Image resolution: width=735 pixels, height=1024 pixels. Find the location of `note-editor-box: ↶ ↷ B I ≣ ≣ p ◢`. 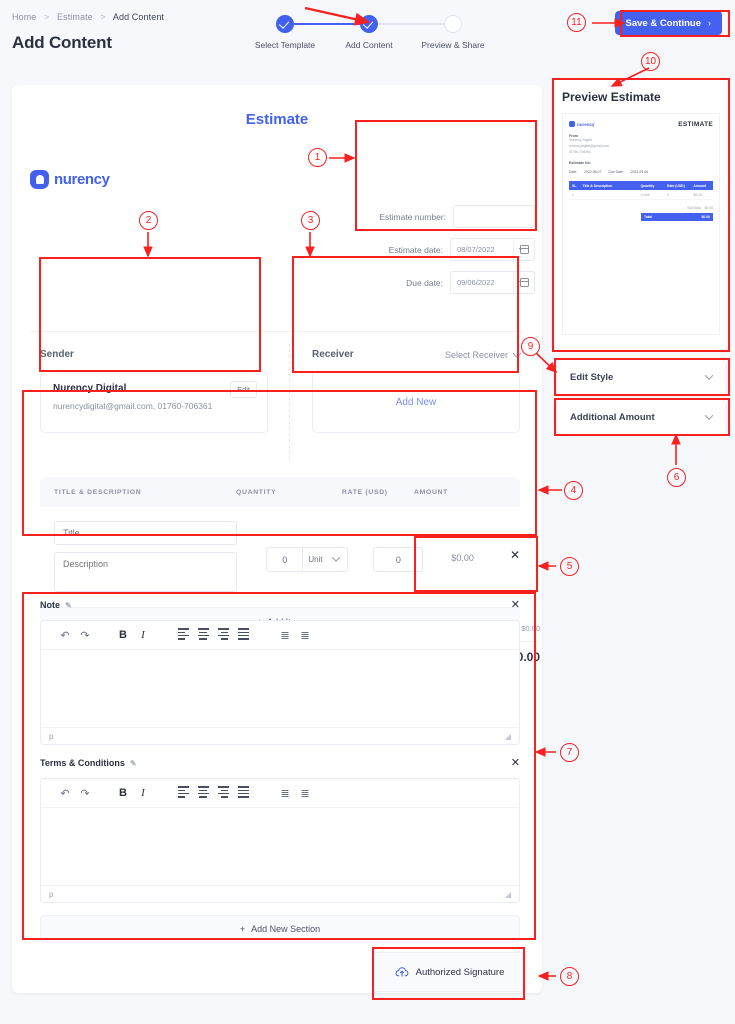

note-editor-box: ↶ ↷ B I ≣ ≣ p ◢ is located at coordinates (280, 682).